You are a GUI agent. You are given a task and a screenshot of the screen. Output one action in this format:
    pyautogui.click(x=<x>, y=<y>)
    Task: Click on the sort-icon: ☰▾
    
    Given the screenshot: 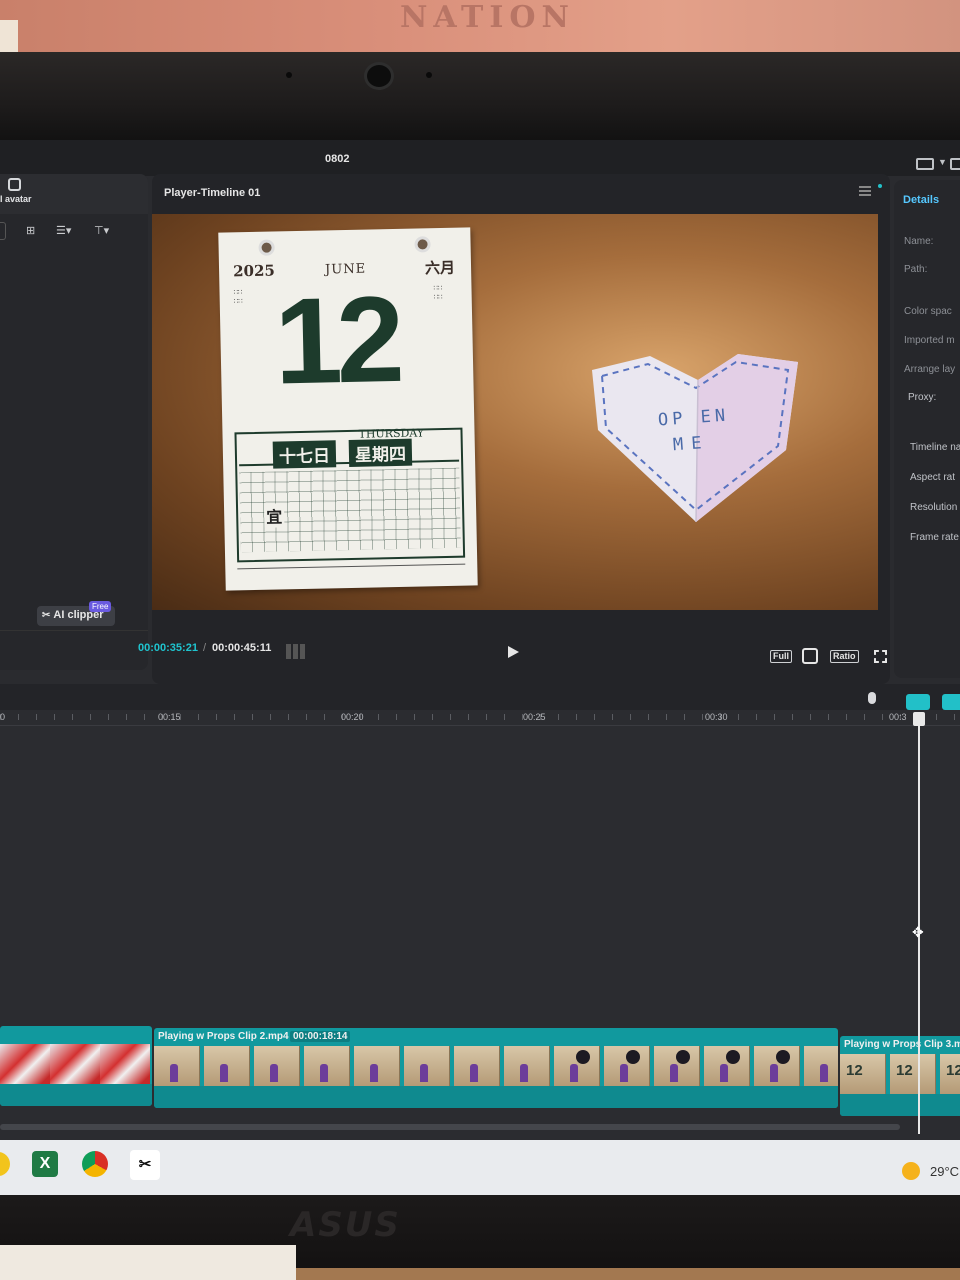 What is the action you would take?
    pyautogui.click(x=63, y=230)
    